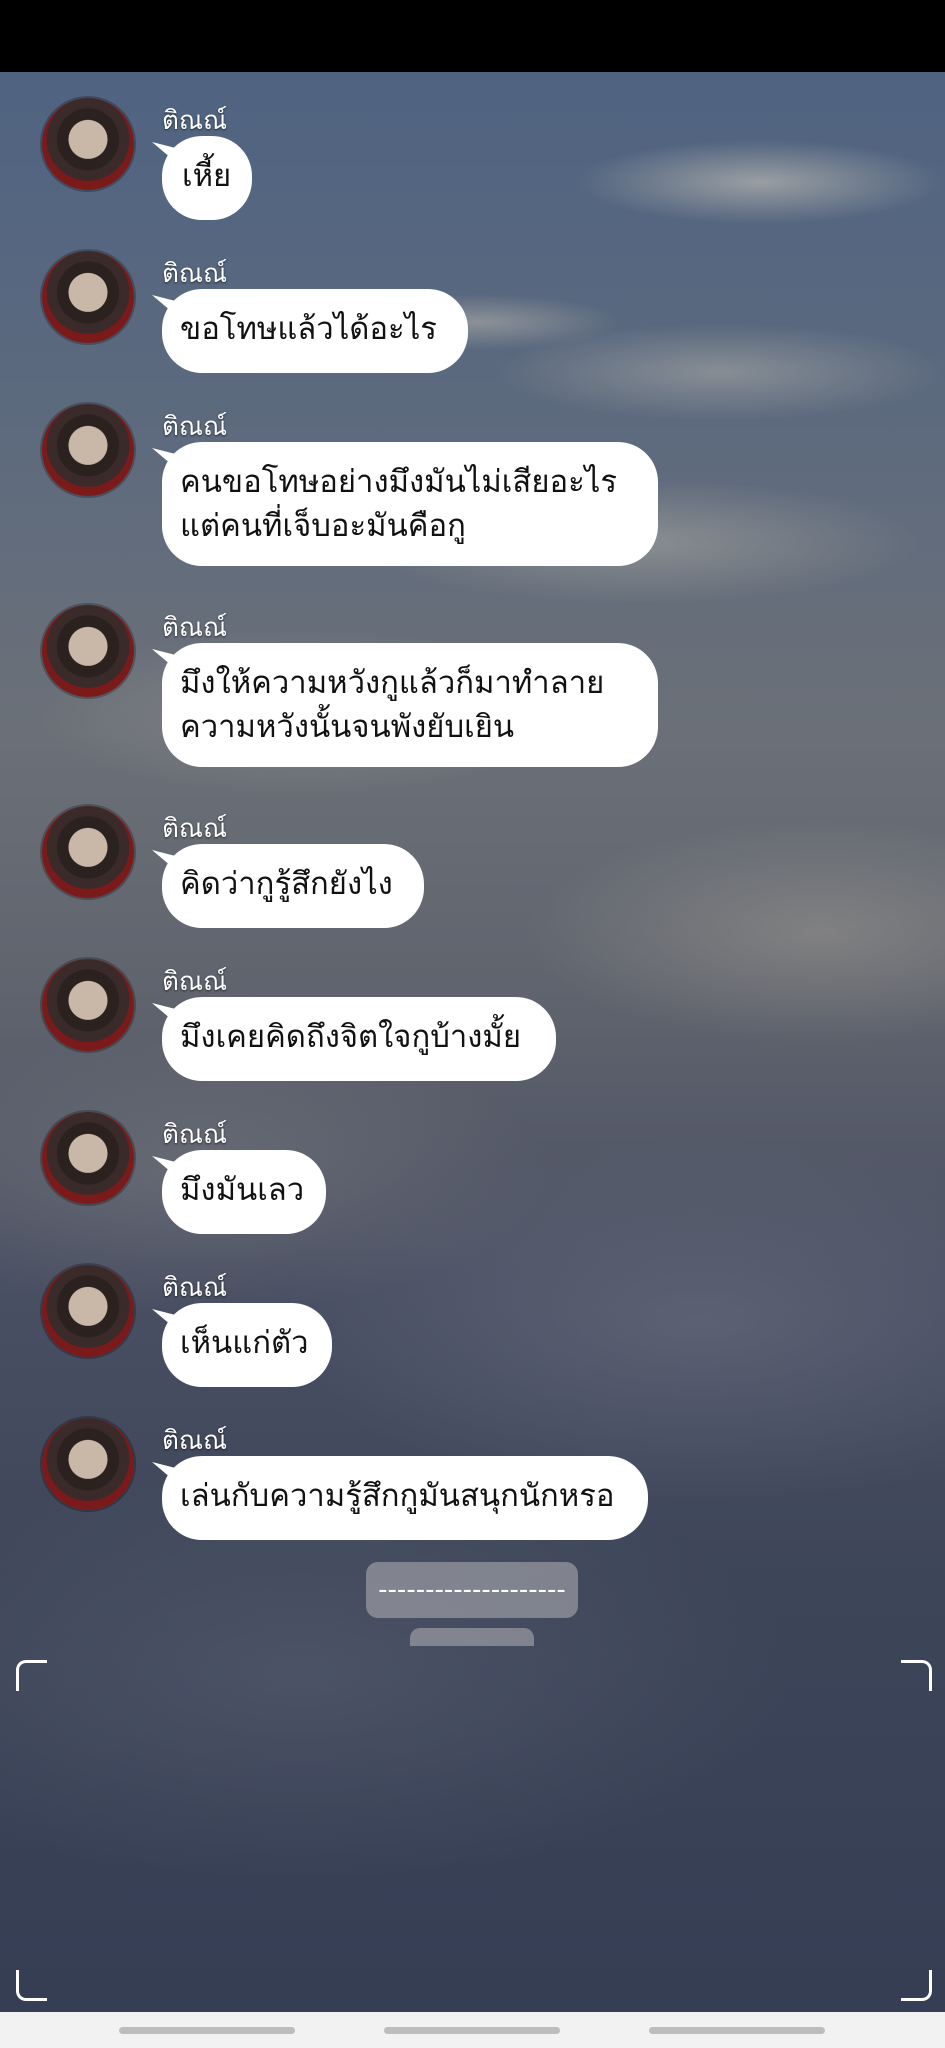  Describe the element at coordinates (293, 886) in the screenshot. I see `message-bubble: คิดว่ากูรู้สึกยังไง` at that location.